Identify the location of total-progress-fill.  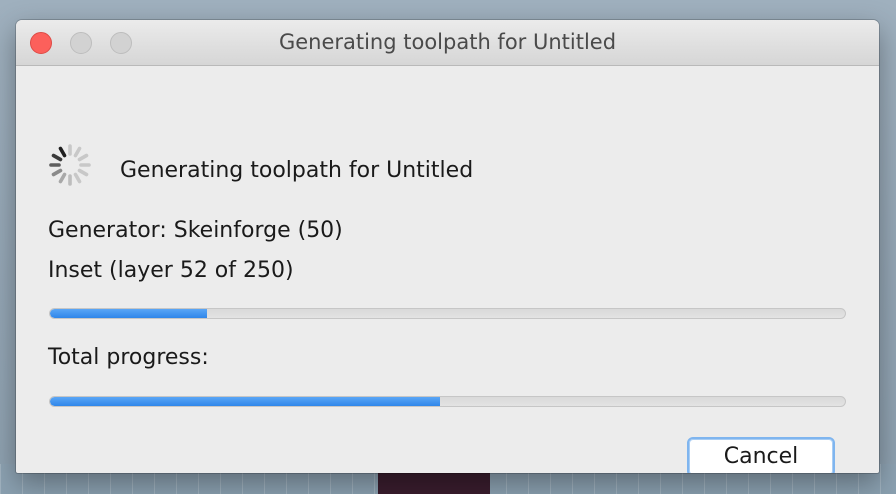
(245, 401).